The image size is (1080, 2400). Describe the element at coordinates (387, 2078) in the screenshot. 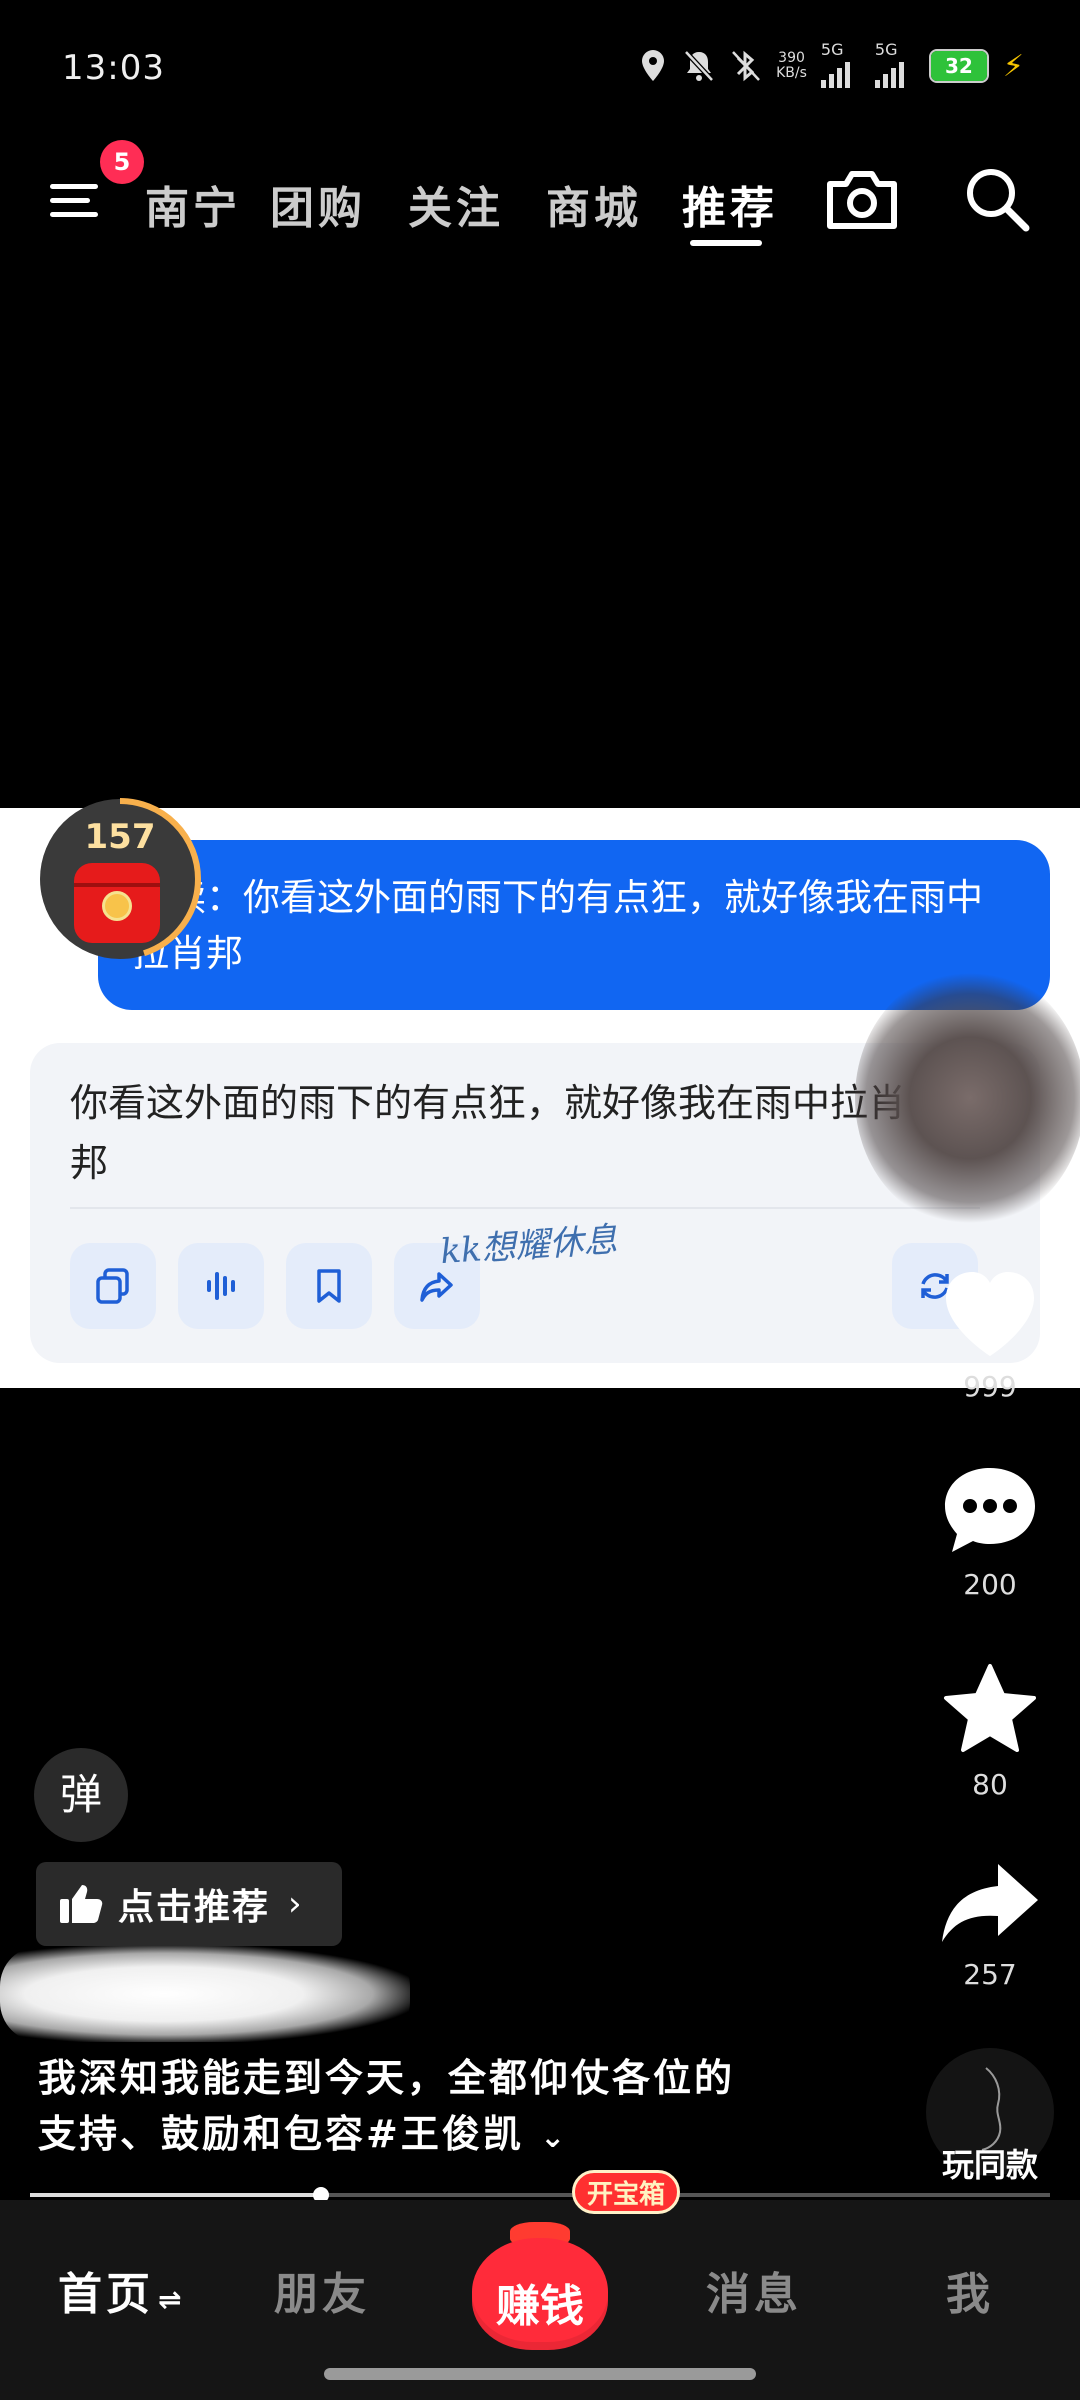

I see `caption-line-1: 我深知我能走到今天，全都仰仗各位的` at that location.